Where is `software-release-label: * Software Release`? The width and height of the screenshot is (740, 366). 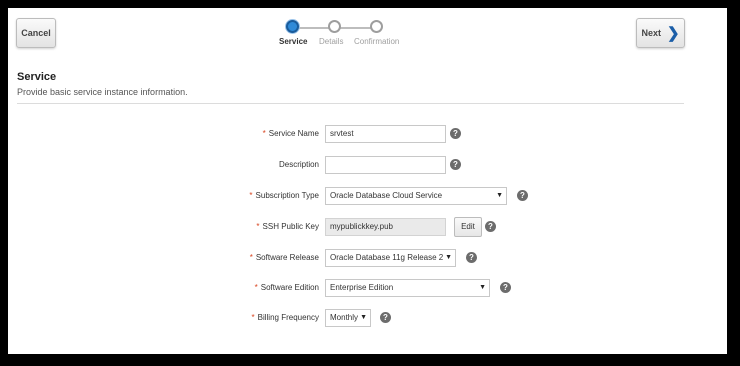 software-release-label: * Software Release is located at coordinates (284, 257).